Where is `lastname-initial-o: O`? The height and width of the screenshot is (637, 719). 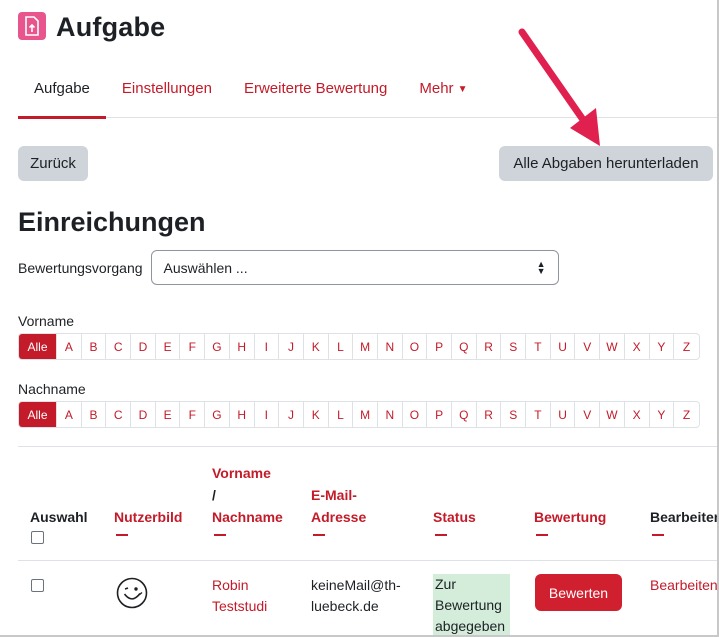
lastname-initial-o: O is located at coordinates (415, 414).